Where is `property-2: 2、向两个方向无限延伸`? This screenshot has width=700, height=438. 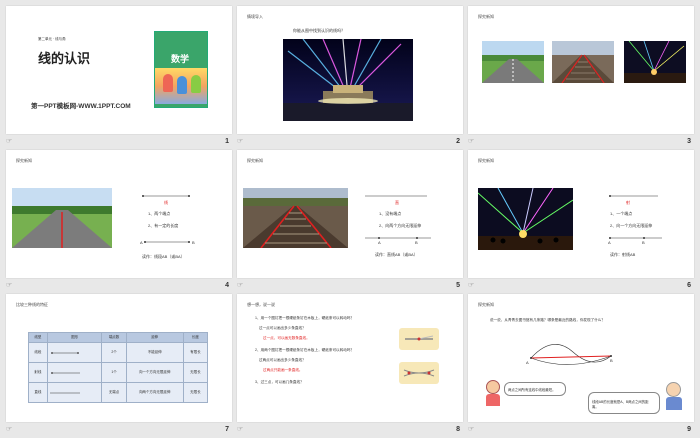 property-2: 2、向两个方向无限延伸 is located at coordinates (400, 225).